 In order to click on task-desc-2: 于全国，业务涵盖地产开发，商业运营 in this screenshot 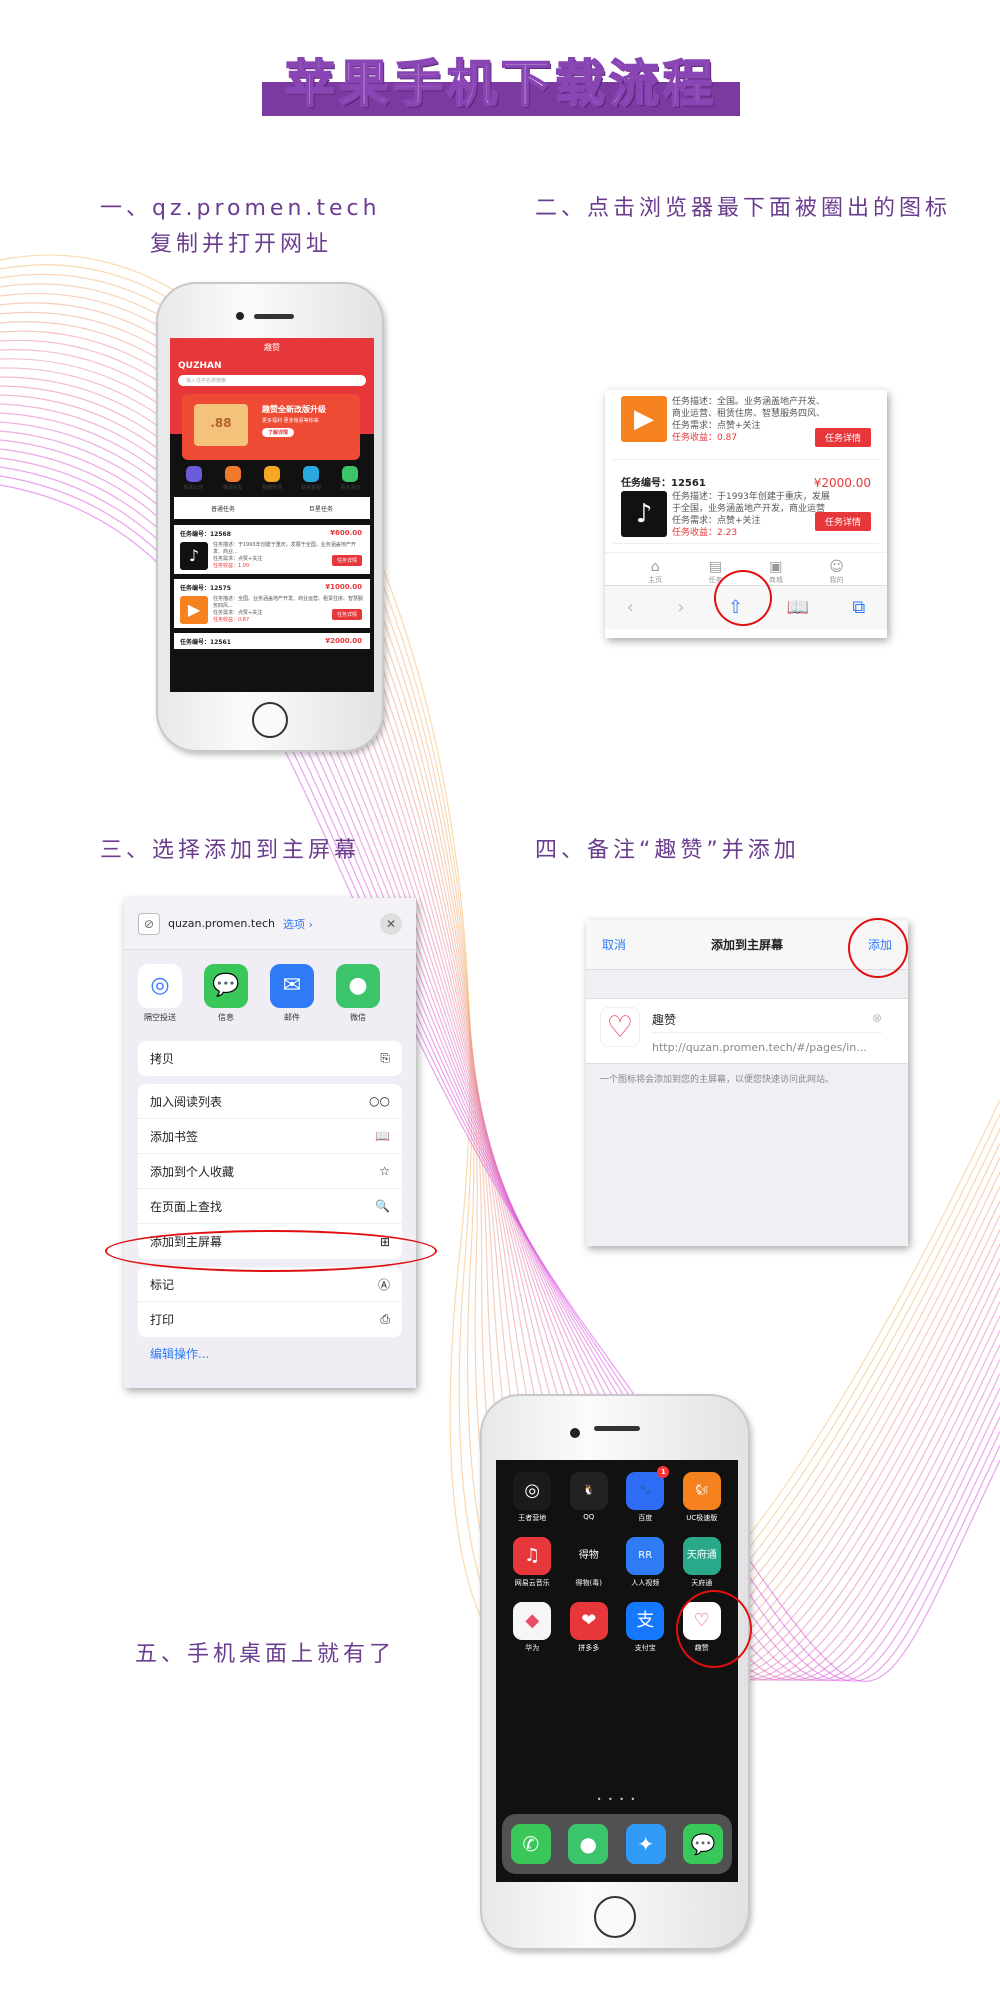, I will do `click(749, 509)`.